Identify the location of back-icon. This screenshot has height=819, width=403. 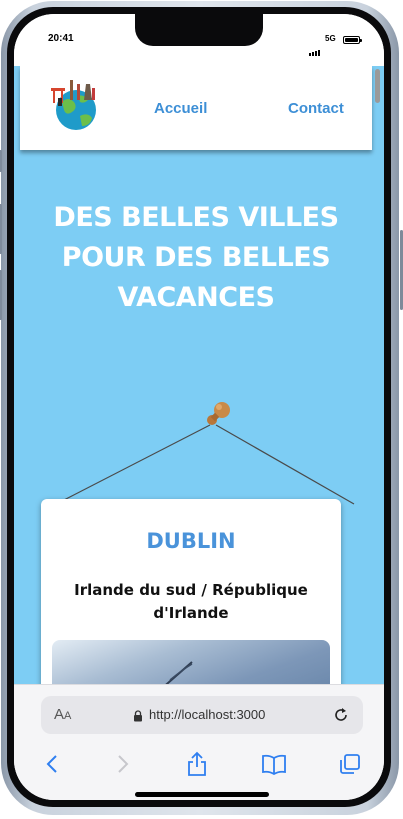
(51, 764).